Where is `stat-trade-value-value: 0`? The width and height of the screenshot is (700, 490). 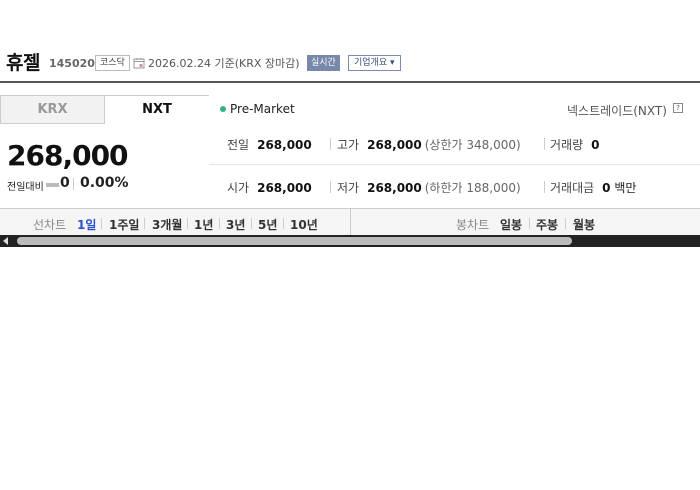
stat-trade-value-value: 0 is located at coordinates (606, 188).